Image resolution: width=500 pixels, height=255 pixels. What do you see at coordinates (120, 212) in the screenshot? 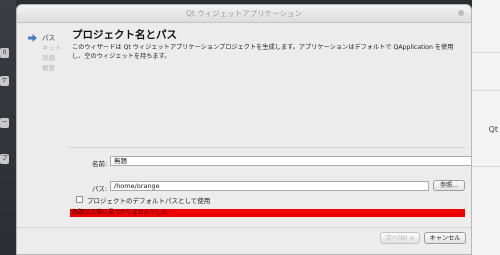
I see `error-message: 無題は正常に見つかりませんでした` at bounding box center [120, 212].